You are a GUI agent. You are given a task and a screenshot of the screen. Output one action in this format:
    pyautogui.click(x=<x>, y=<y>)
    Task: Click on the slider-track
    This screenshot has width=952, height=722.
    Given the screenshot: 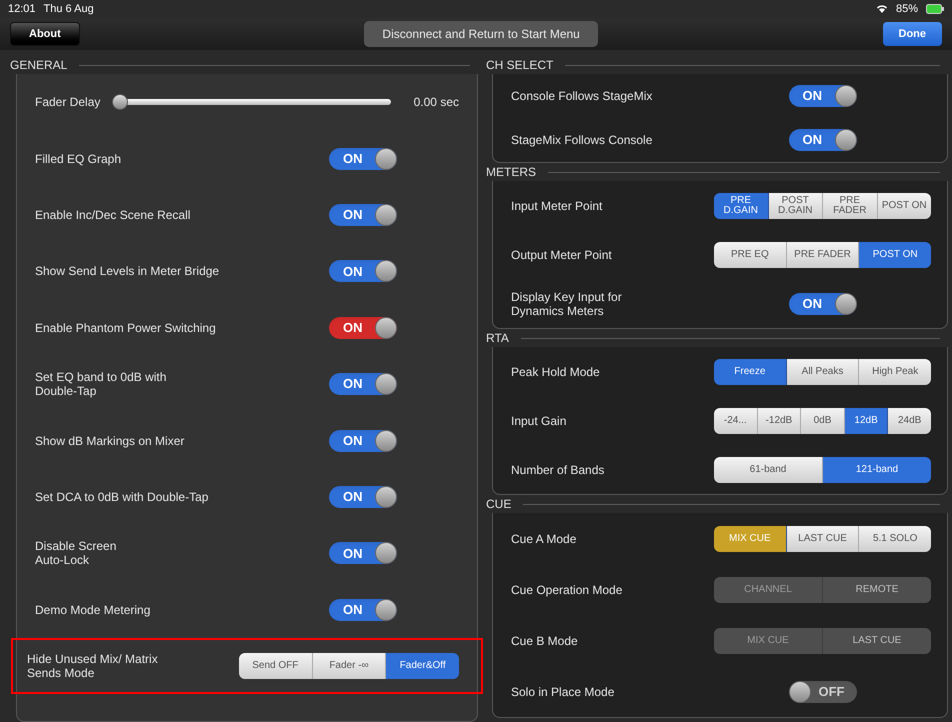 What is the action you would take?
    pyautogui.click(x=251, y=102)
    